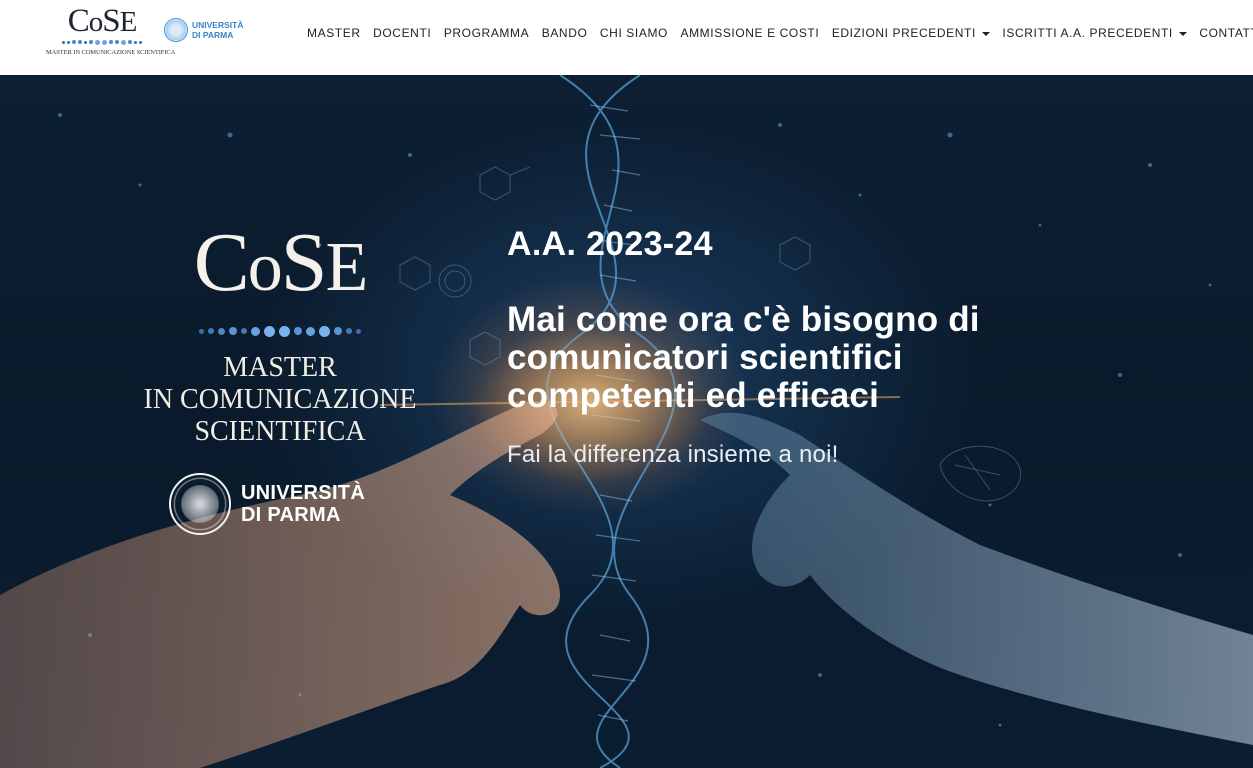 Image resolution: width=1253 pixels, height=768 pixels. Describe the element at coordinates (280, 431) in the screenshot. I see `master-line: SCIENTIFICA` at that location.